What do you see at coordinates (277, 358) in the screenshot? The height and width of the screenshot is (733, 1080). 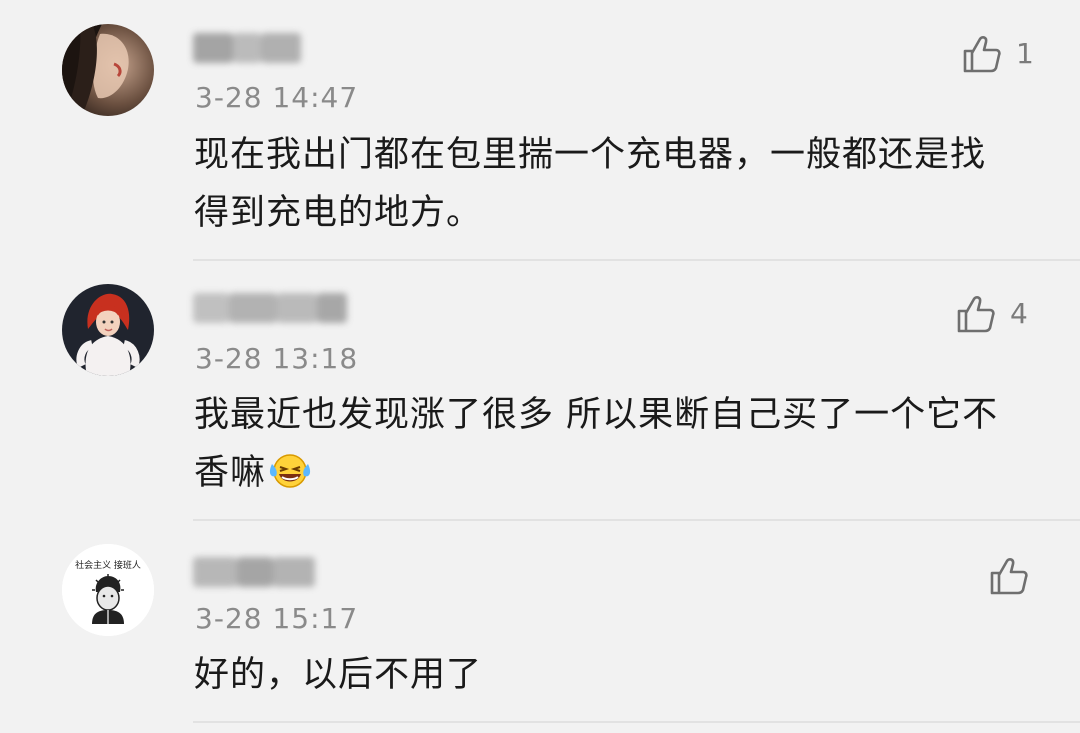 I see `comment-time-2: 3-28 13:18` at bounding box center [277, 358].